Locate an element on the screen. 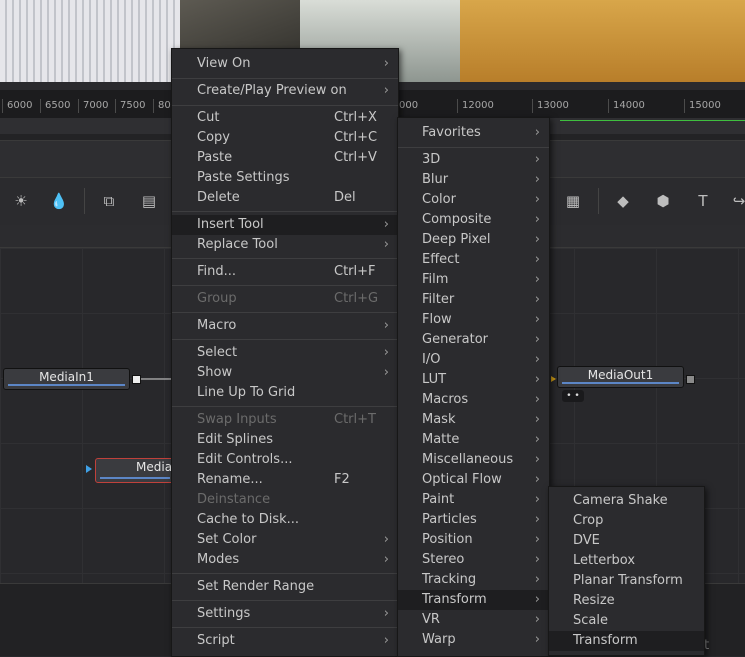 The image size is (745, 657). ruler-tick: 7500 is located at coordinates (130, 106).